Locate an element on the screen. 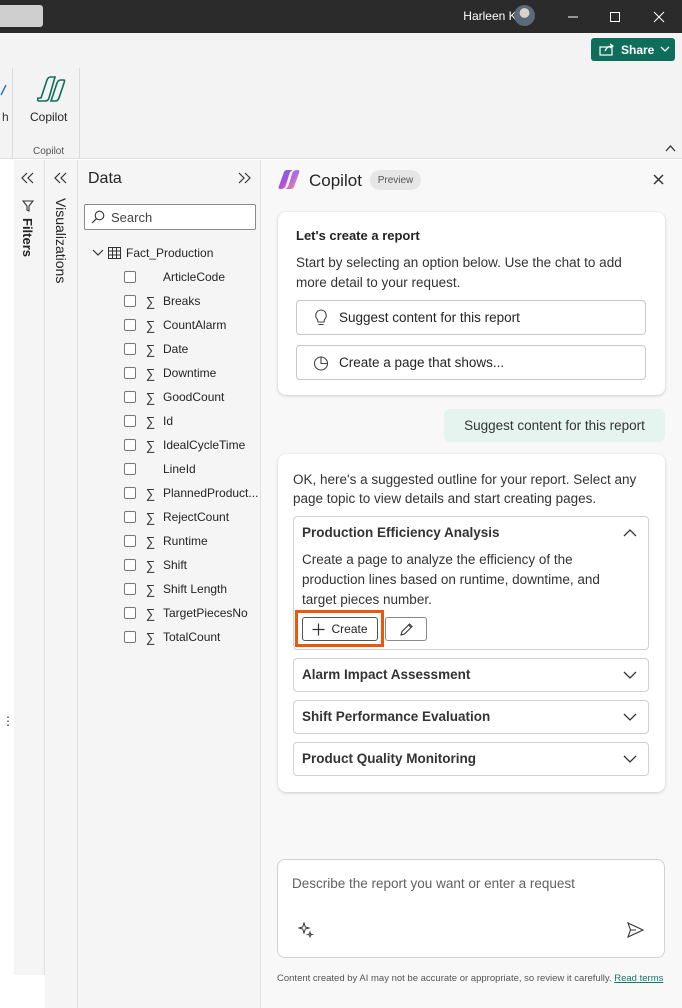  field-row: ∑ Id is located at coordinates (148, 421).